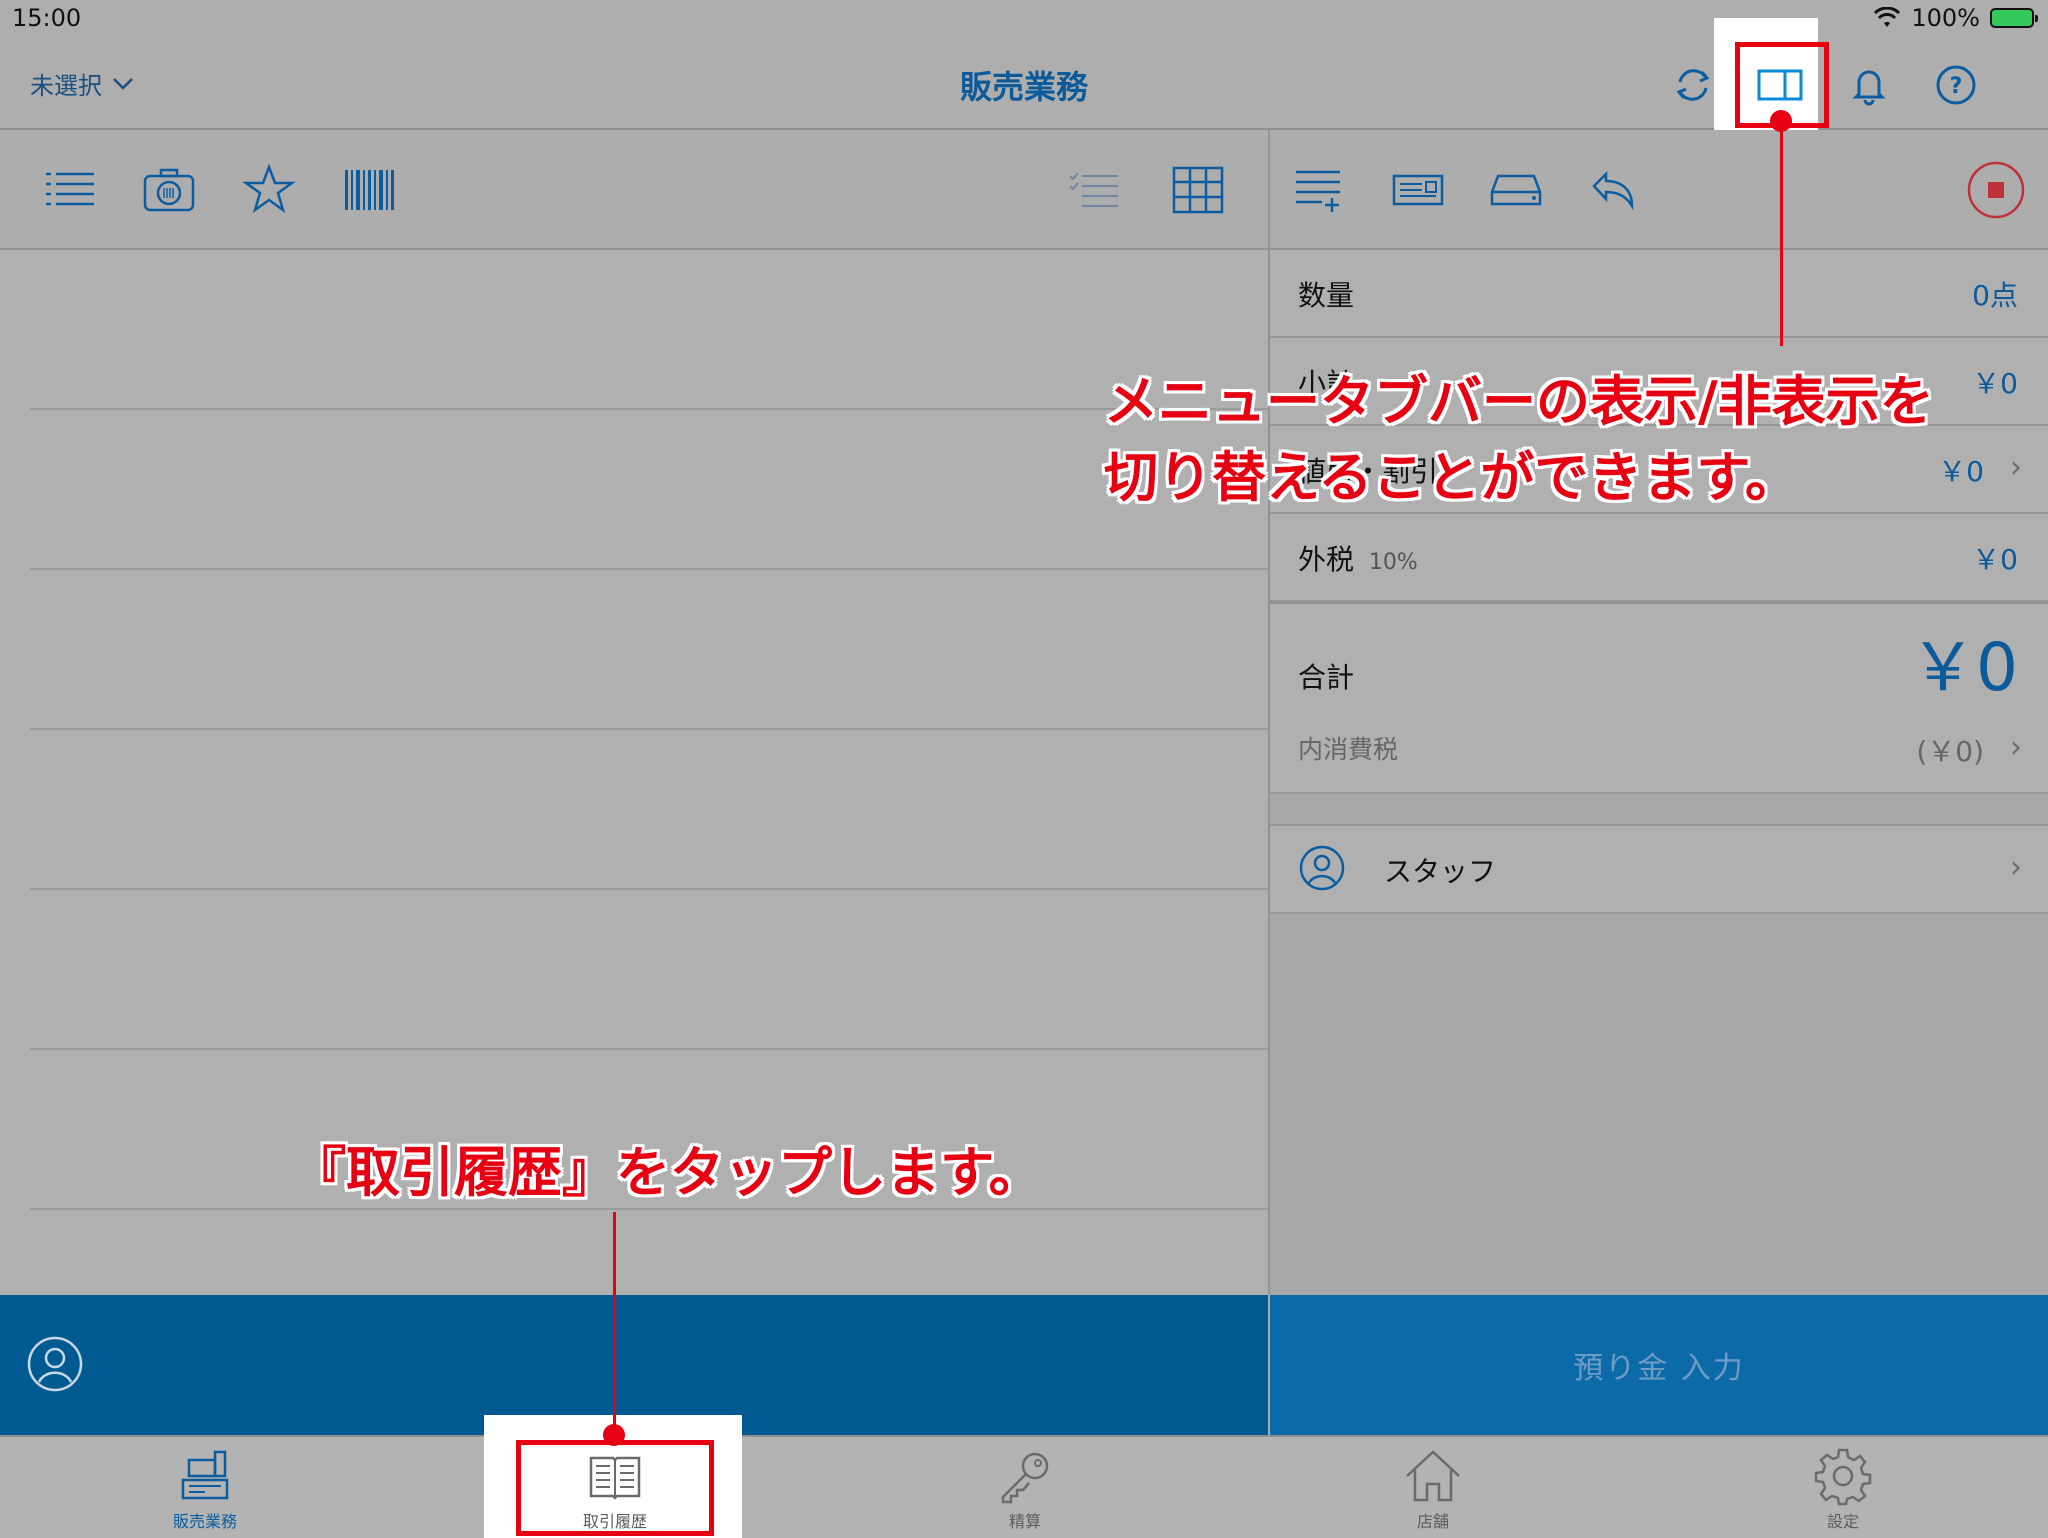 The height and width of the screenshot is (1538, 2048). I want to click on tab-label: 販売業務, so click(204, 1521).